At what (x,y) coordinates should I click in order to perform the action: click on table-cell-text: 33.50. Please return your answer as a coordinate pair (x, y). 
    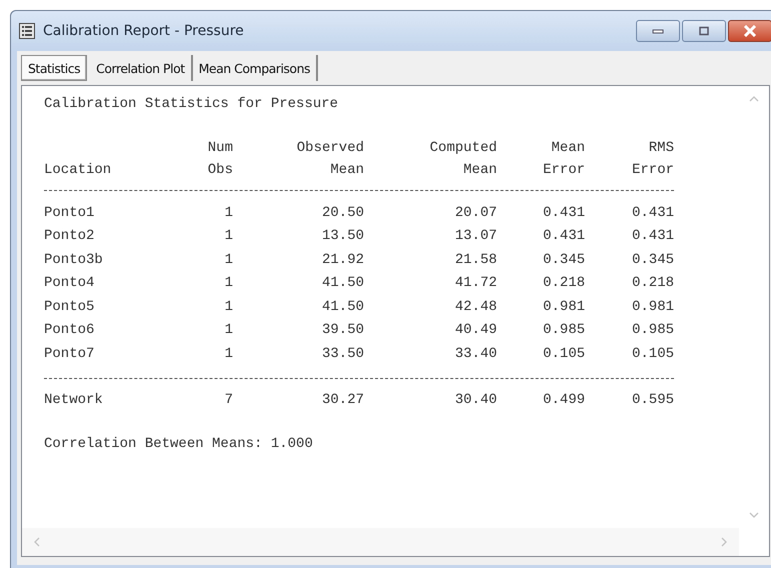
    Looking at the image, I should click on (342, 354).